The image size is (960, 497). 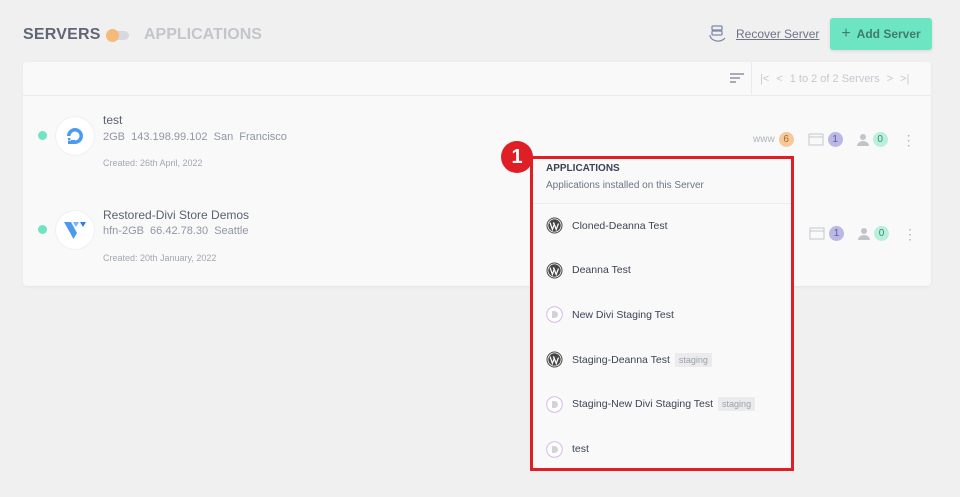 What do you see at coordinates (779, 79) in the screenshot?
I see `prev-page-icon: <` at bounding box center [779, 79].